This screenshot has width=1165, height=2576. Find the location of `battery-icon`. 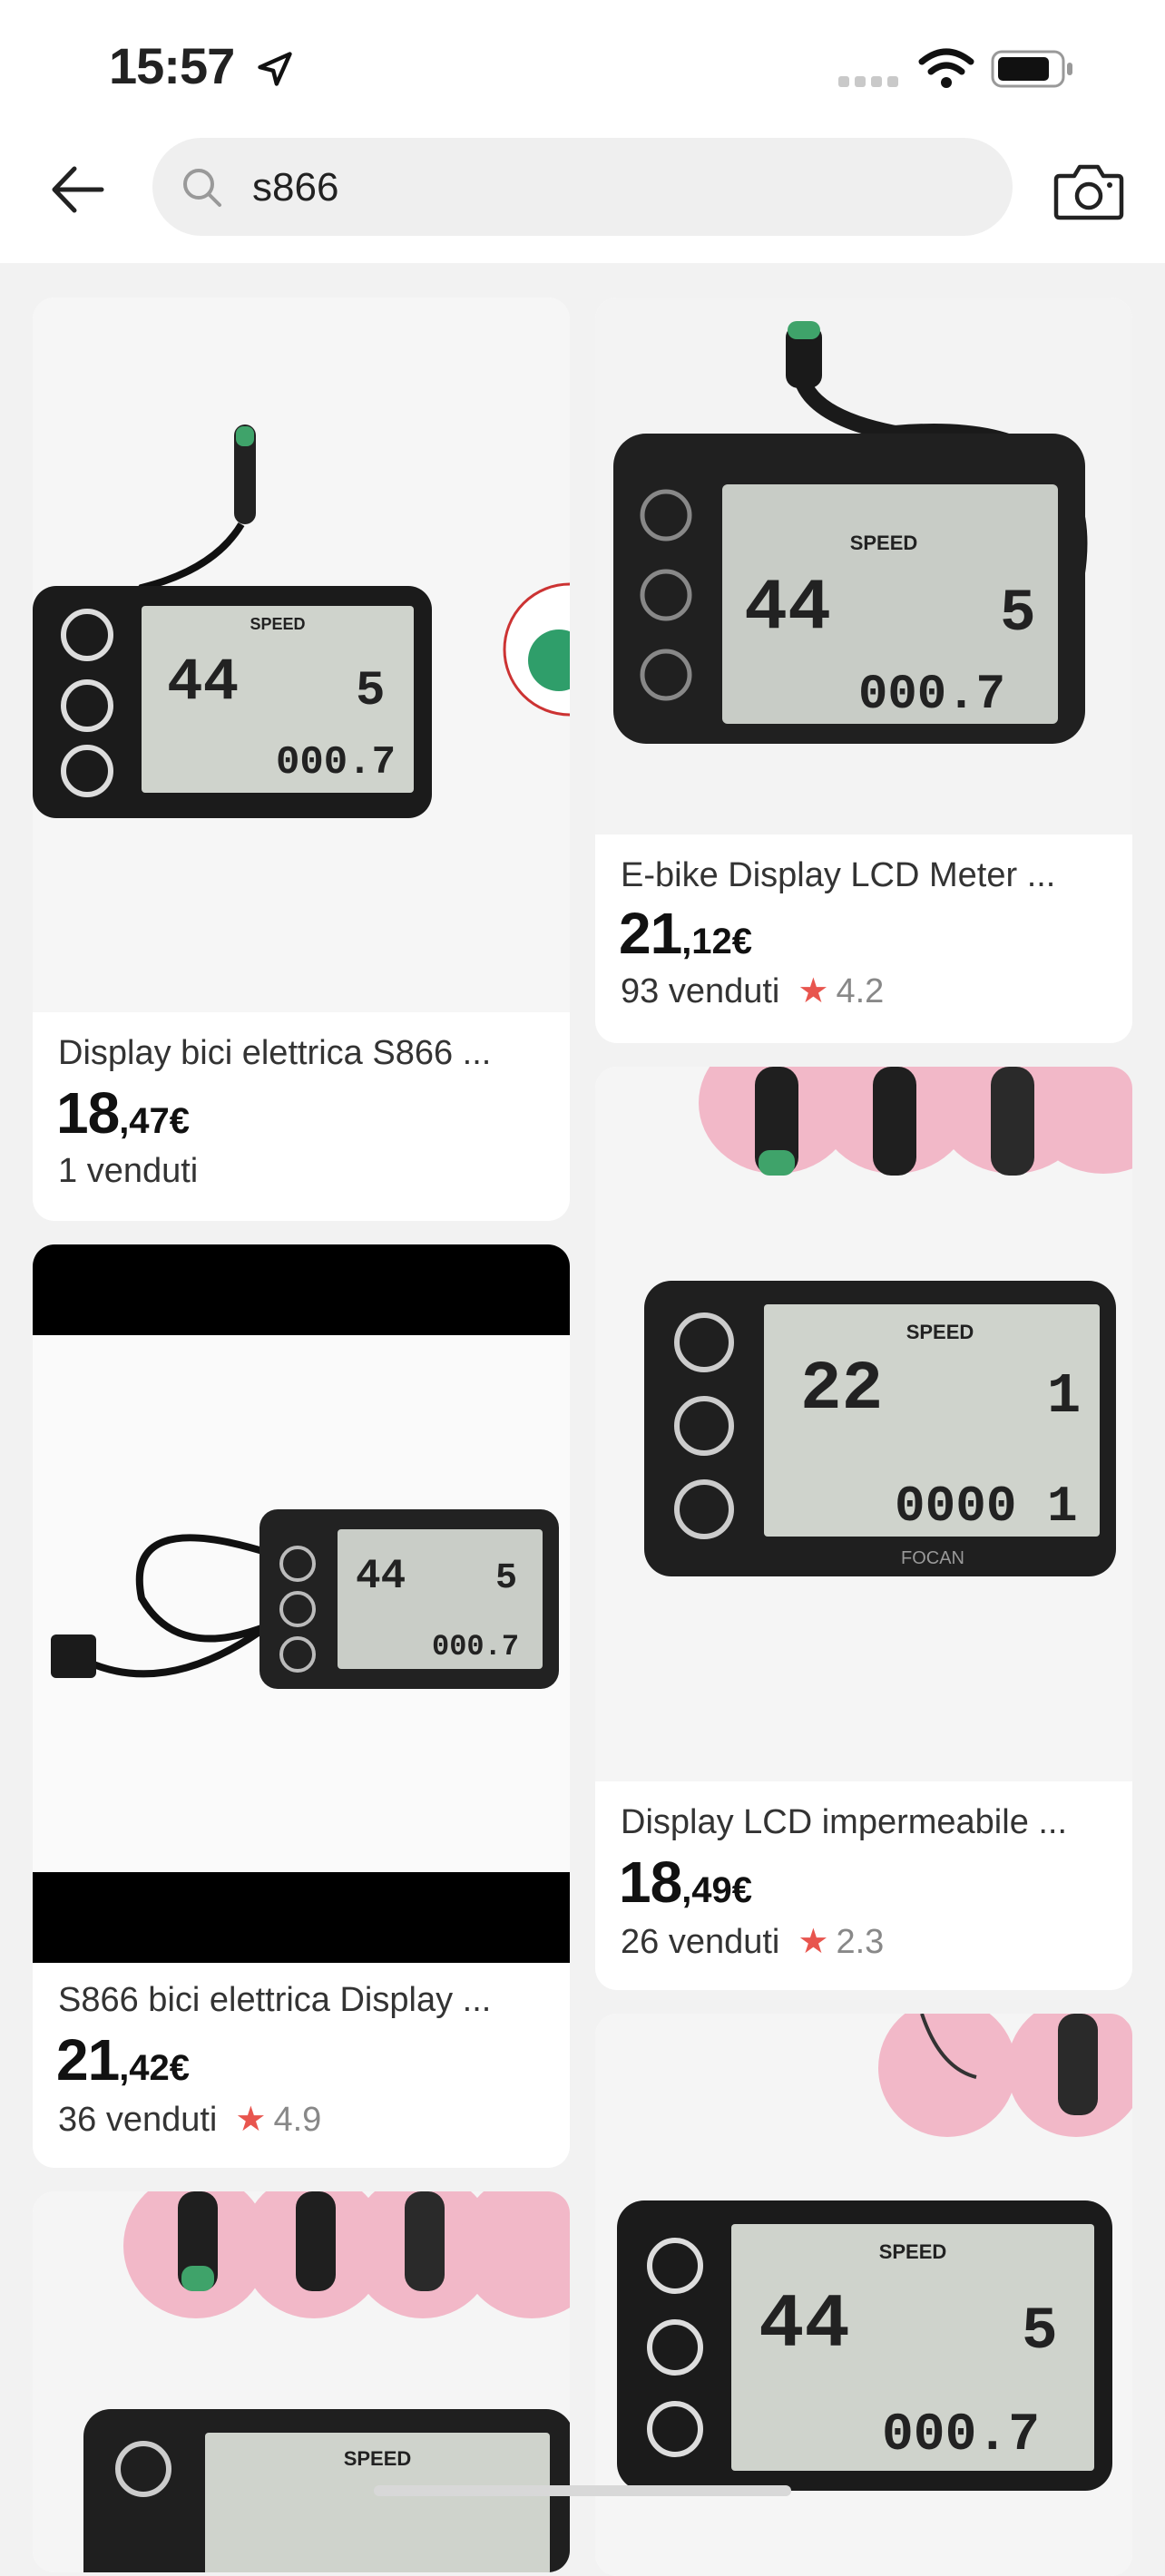

battery-icon is located at coordinates (1031, 69).